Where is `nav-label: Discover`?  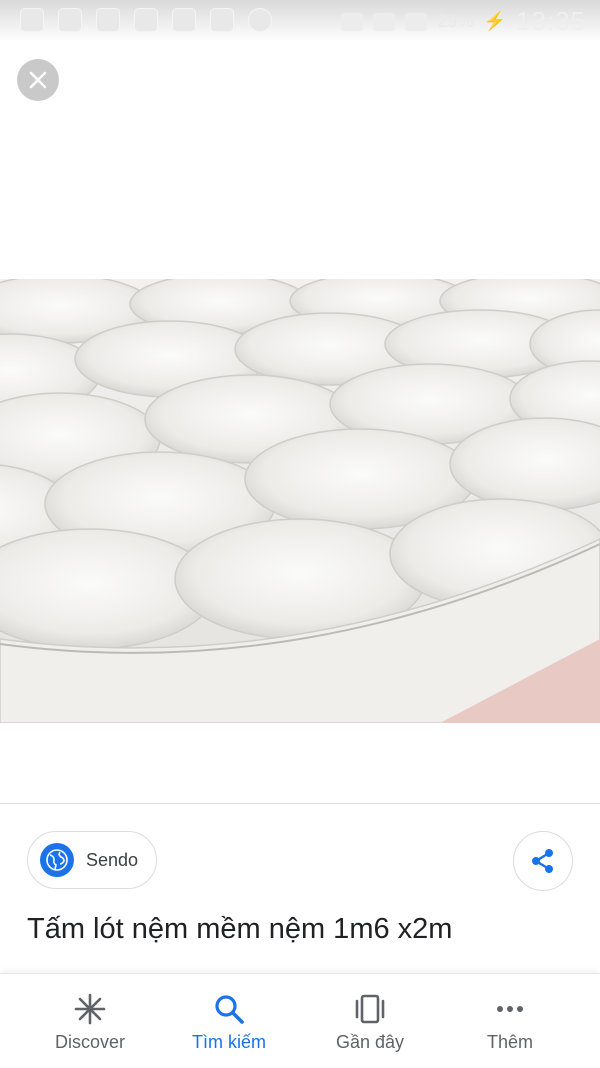
nav-label: Discover is located at coordinates (89, 1042).